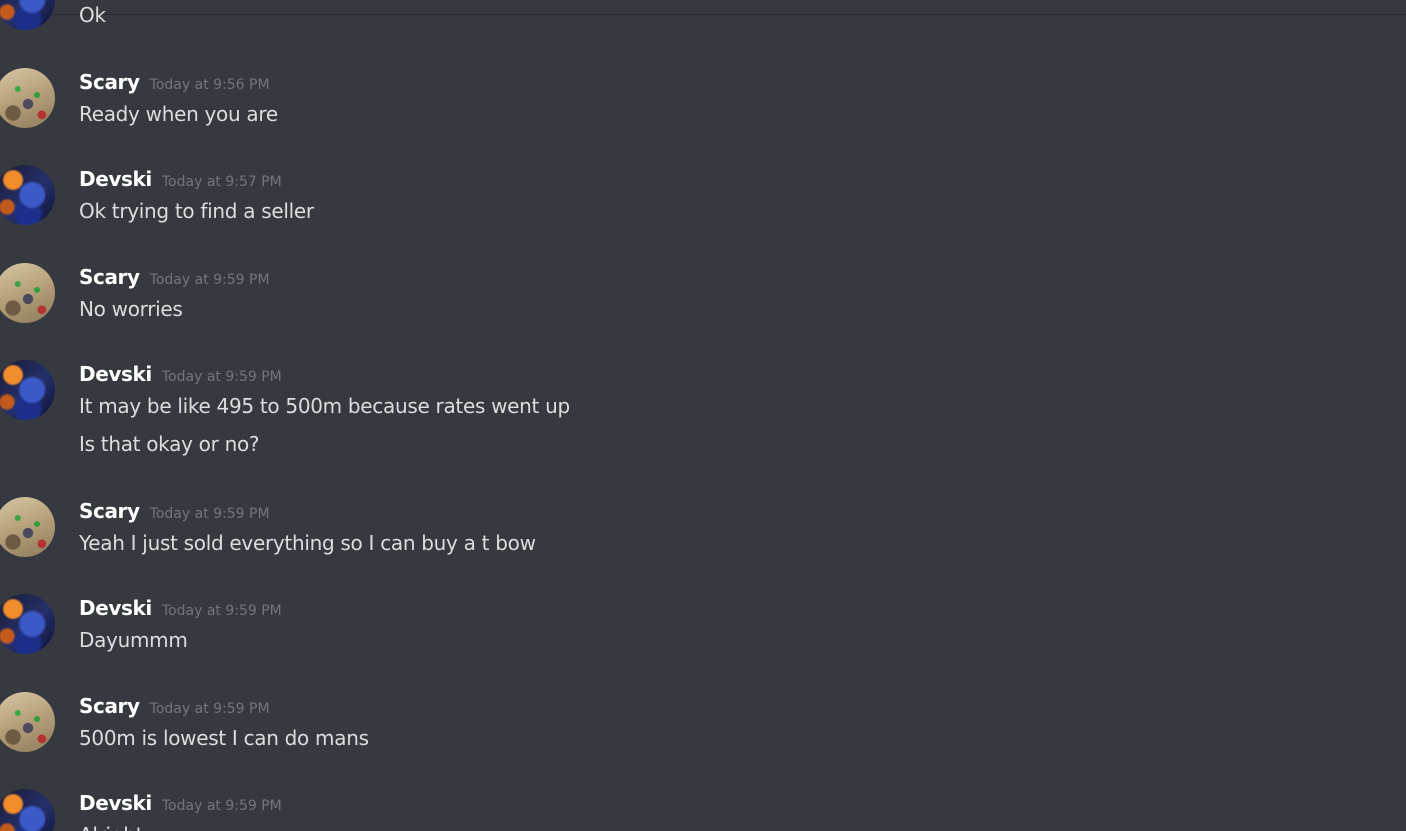 This screenshot has width=1406, height=831. What do you see at coordinates (221, 182) in the screenshot?
I see `timestamp: Today at 9:57 PM` at bounding box center [221, 182].